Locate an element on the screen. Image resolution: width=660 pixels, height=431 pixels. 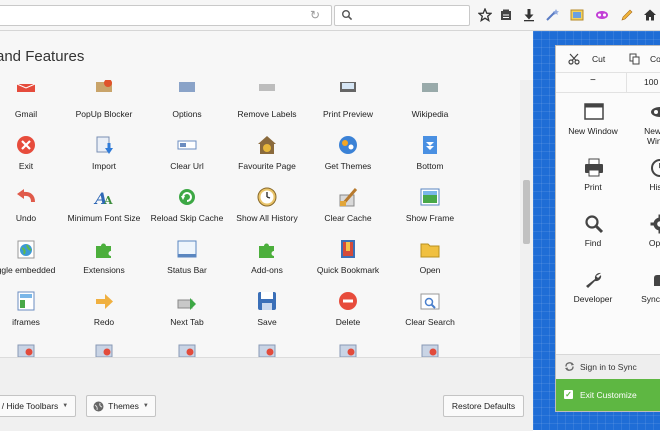
menu-button-label: Print is located at coordinates (593, 187).